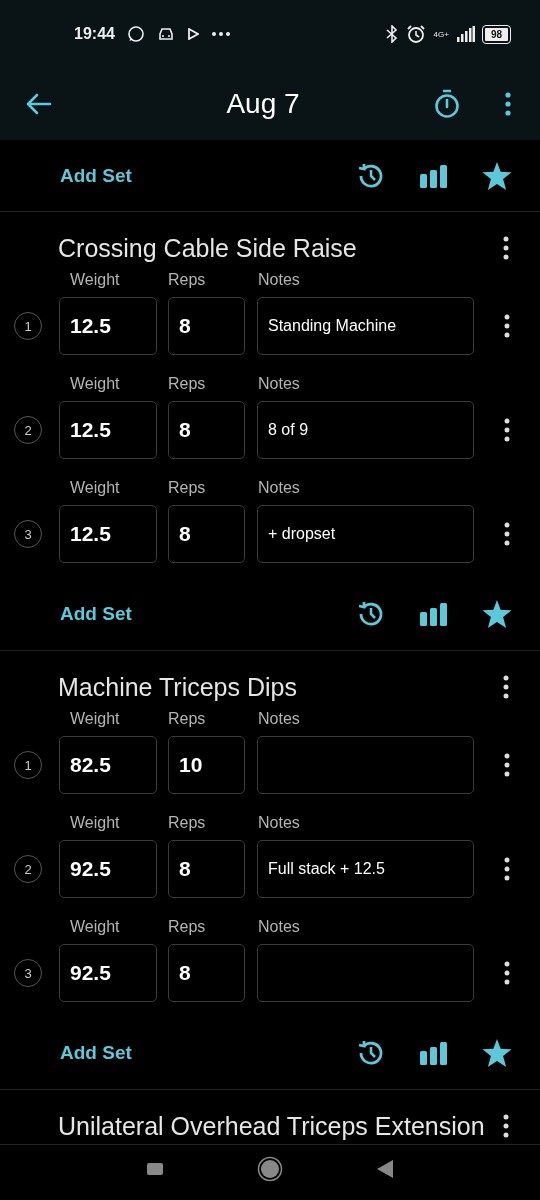 This screenshot has width=540, height=1200. What do you see at coordinates (365, 869) in the screenshot?
I see `notes-field: Full stack + 12.5` at bounding box center [365, 869].